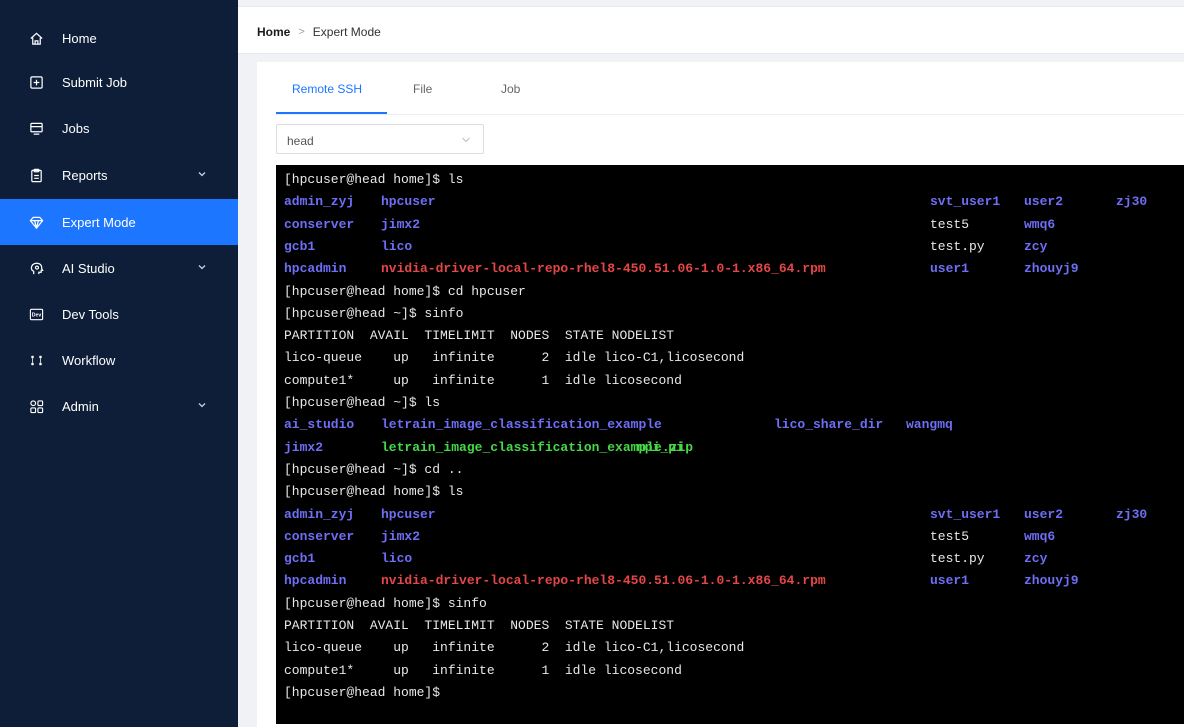 This screenshot has height=727, width=1184. I want to click on tab-file: File, so click(422, 89).